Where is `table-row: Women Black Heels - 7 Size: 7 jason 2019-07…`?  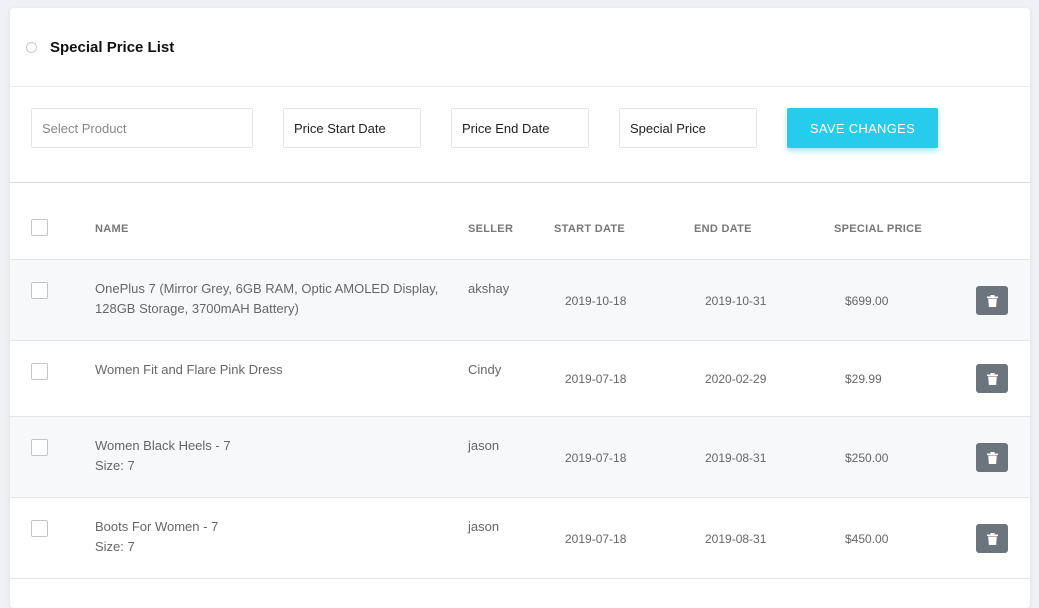
table-row: Women Black Heels - 7 Size: 7 jason 2019-07… is located at coordinates (520, 457).